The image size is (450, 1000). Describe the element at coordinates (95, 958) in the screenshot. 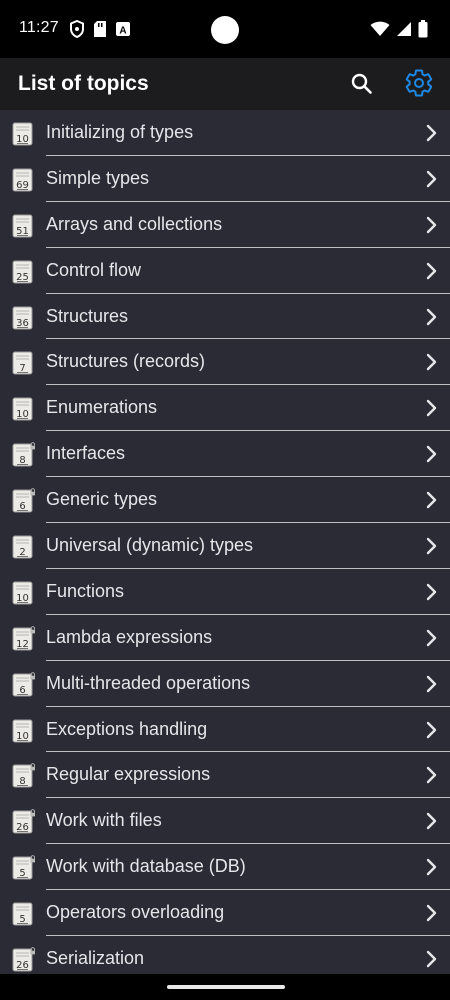

I see `topic-label: Serialization` at that location.